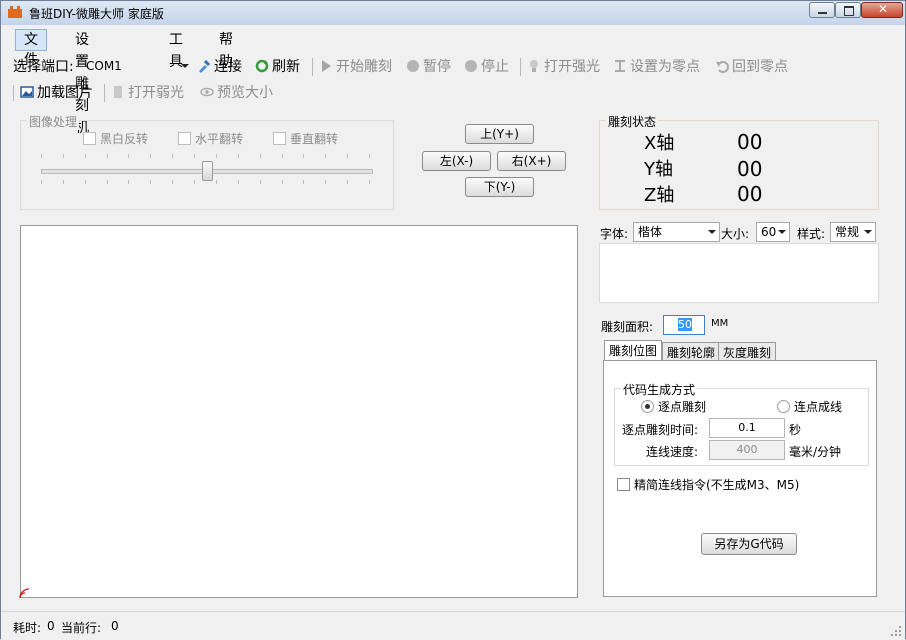 This screenshot has height=640, width=906. I want to click on point-engrave-radio: 逐点雕刻, so click(673, 406).